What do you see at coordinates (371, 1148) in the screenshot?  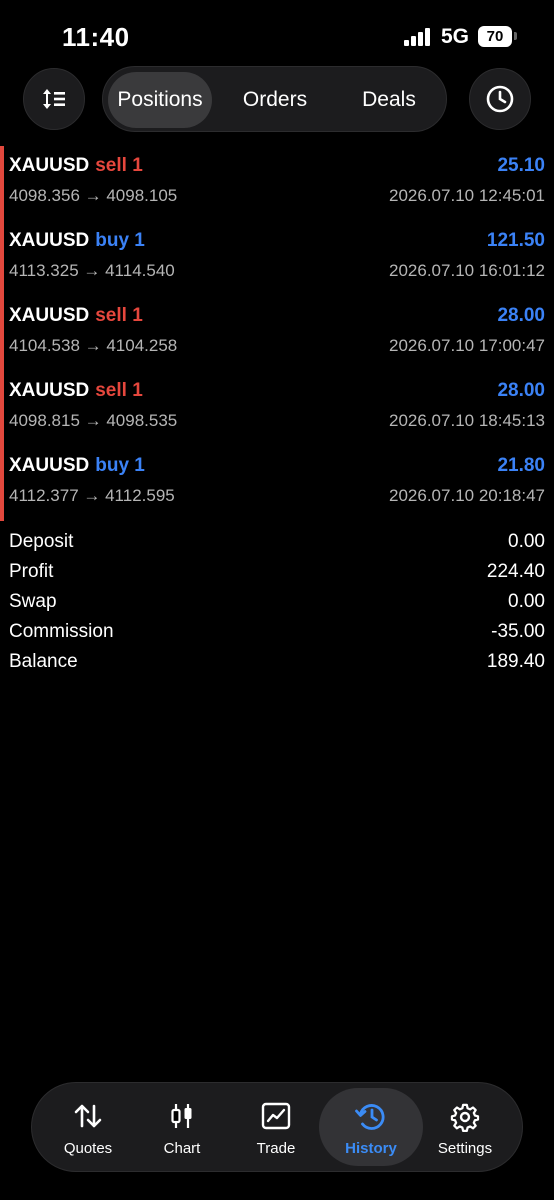 I see `tab-label: History` at bounding box center [371, 1148].